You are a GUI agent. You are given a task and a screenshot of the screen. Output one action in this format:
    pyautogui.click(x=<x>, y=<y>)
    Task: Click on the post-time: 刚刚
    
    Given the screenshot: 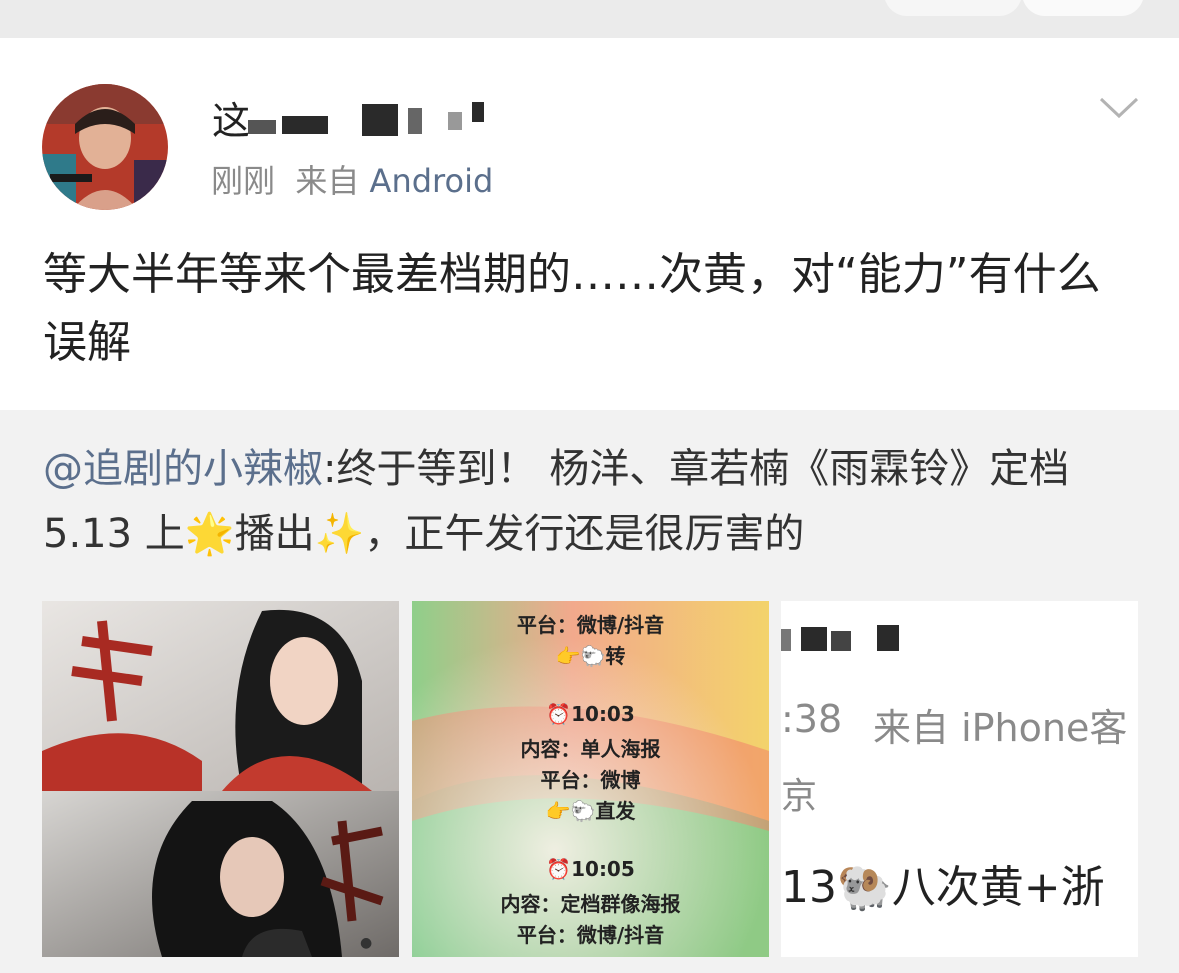 What is the action you would take?
    pyautogui.click(x=243, y=181)
    